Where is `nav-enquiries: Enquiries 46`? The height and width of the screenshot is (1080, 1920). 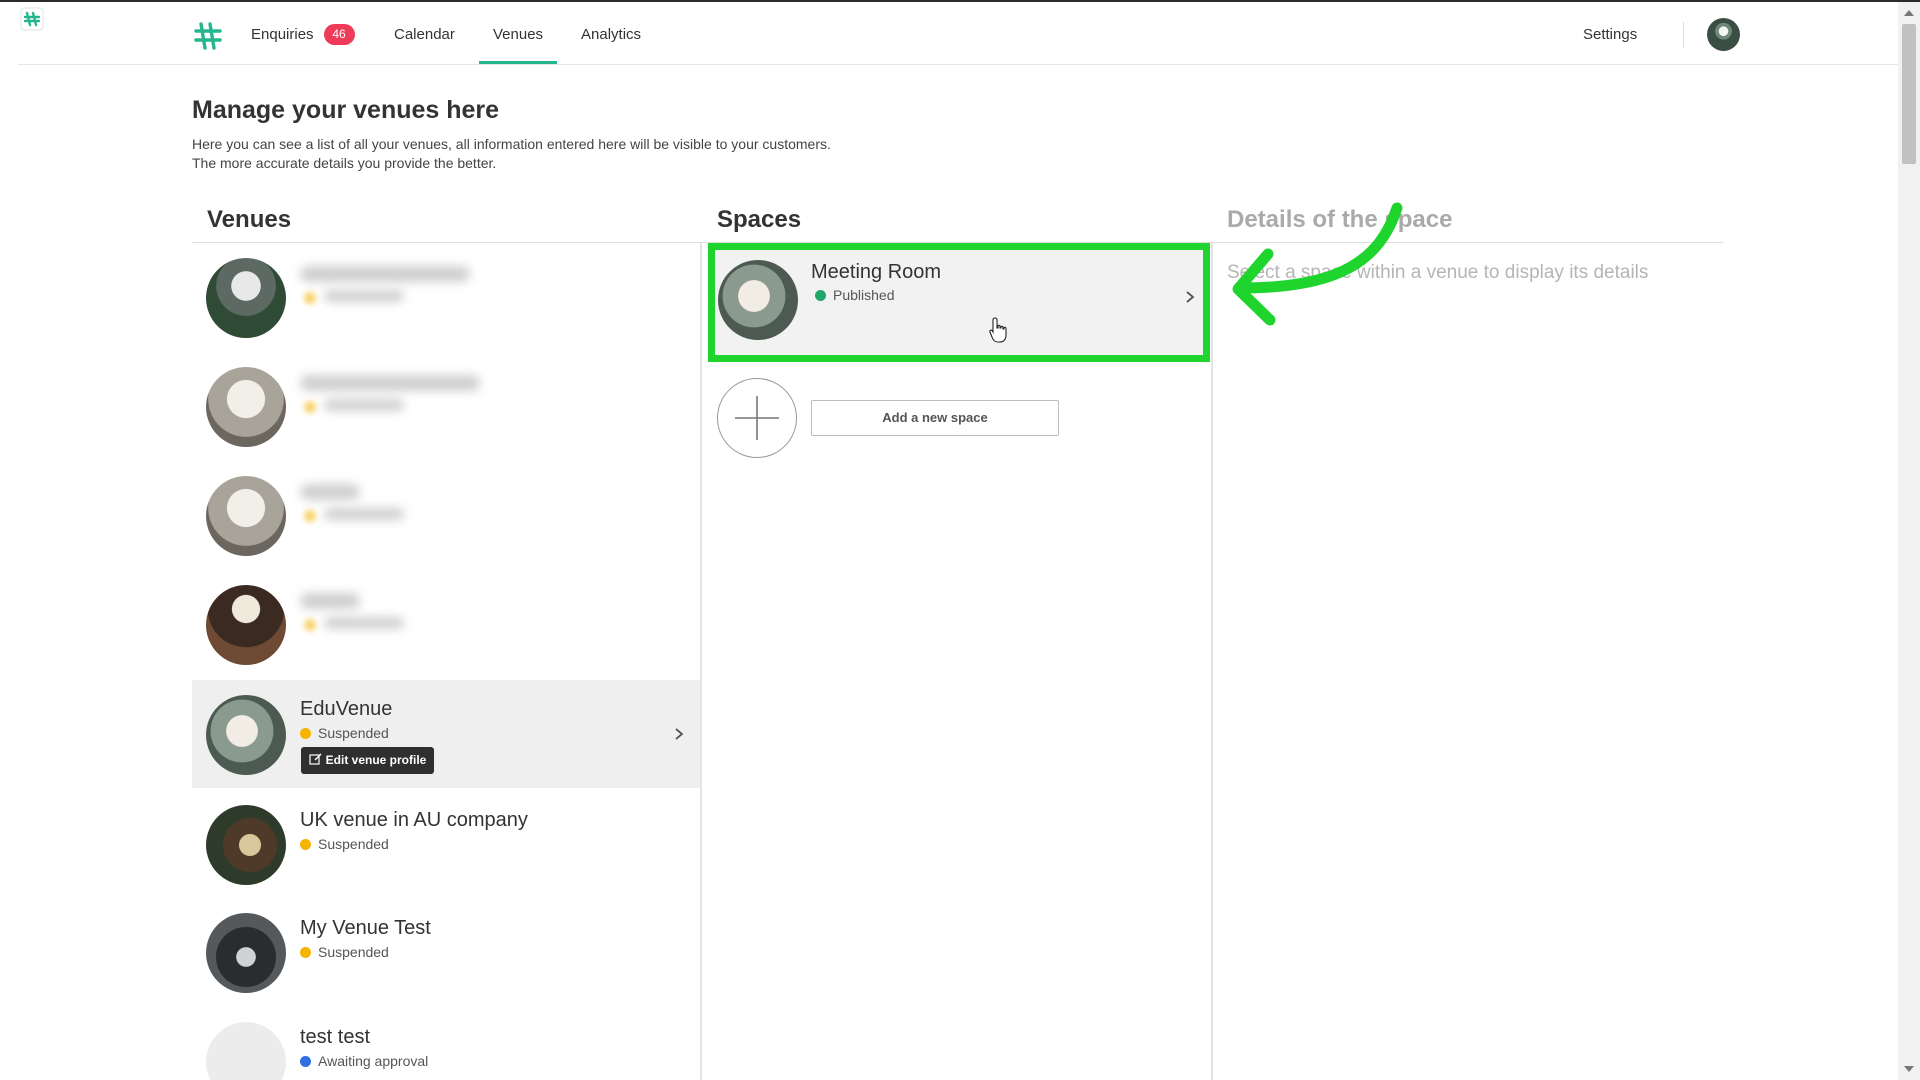
nav-enquiries: Enquiries 46 is located at coordinates (303, 33).